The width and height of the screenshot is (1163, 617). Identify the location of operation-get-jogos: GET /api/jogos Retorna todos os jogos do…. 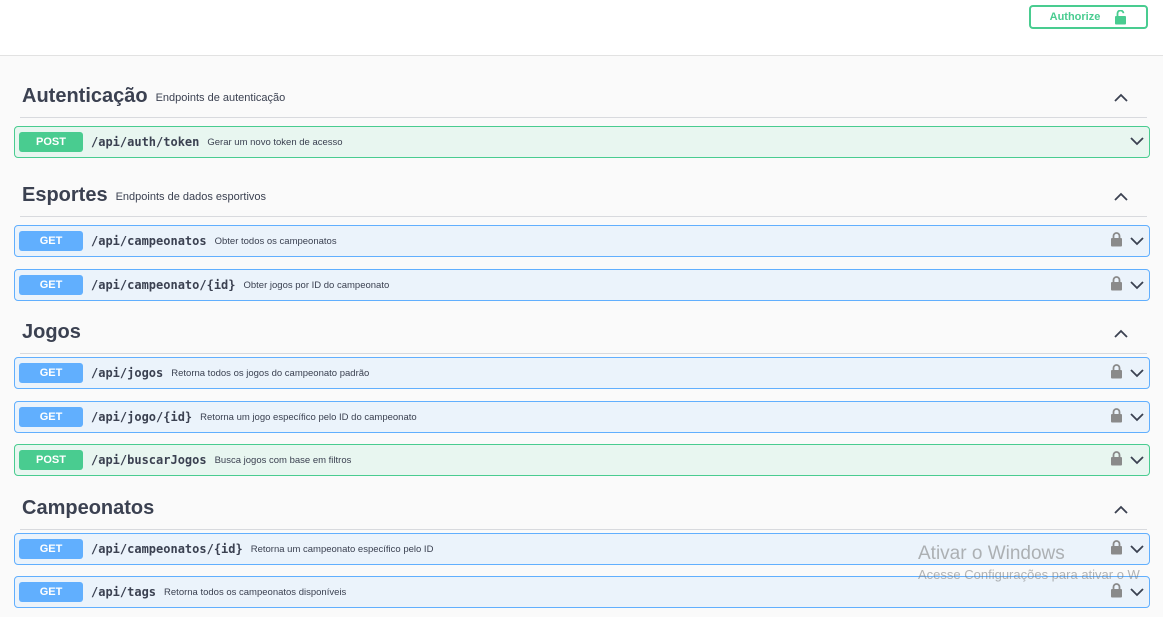
(582, 373).